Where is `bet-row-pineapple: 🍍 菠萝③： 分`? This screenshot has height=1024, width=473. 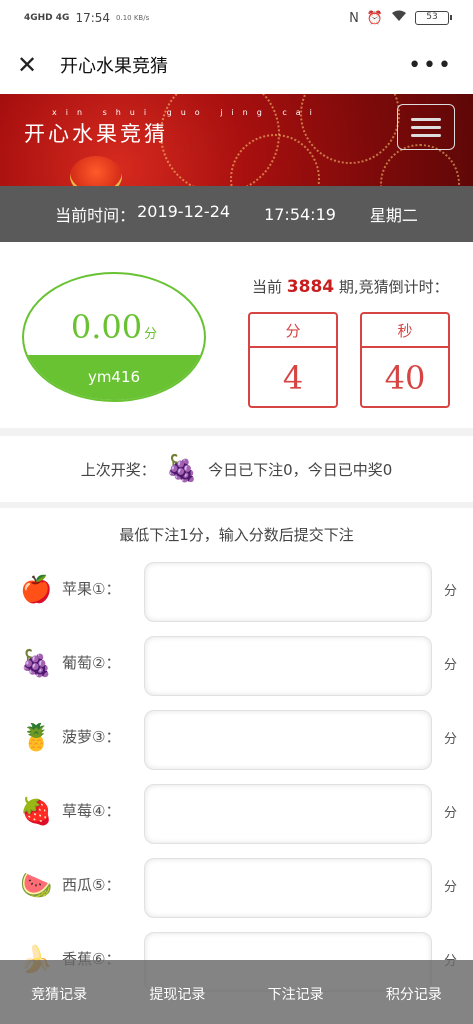
bet-row-pineapple: 🍍 菠萝③： 分 is located at coordinates (236, 741).